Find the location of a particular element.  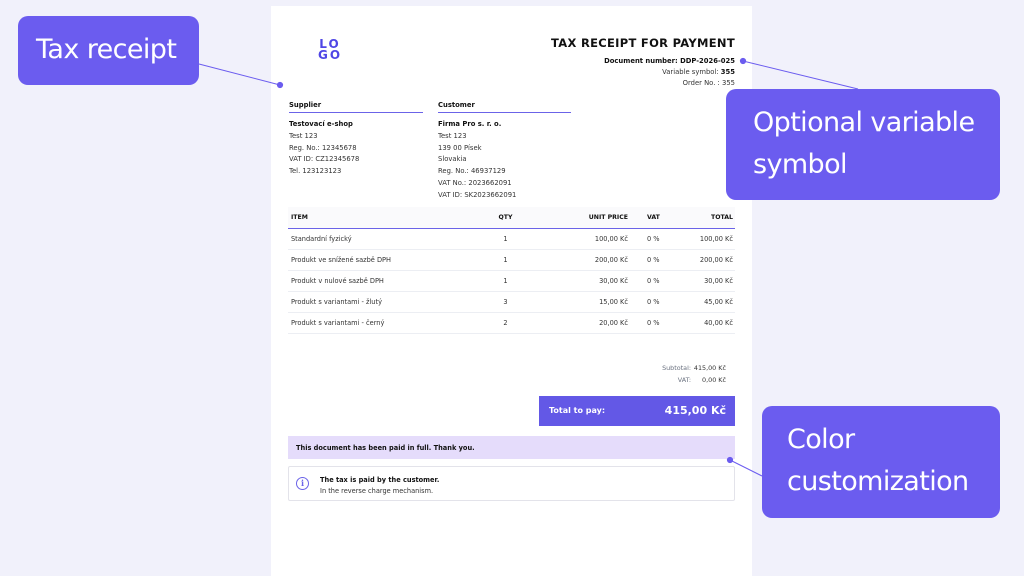

callout-text: symbol is located at coordinates (800, 164).